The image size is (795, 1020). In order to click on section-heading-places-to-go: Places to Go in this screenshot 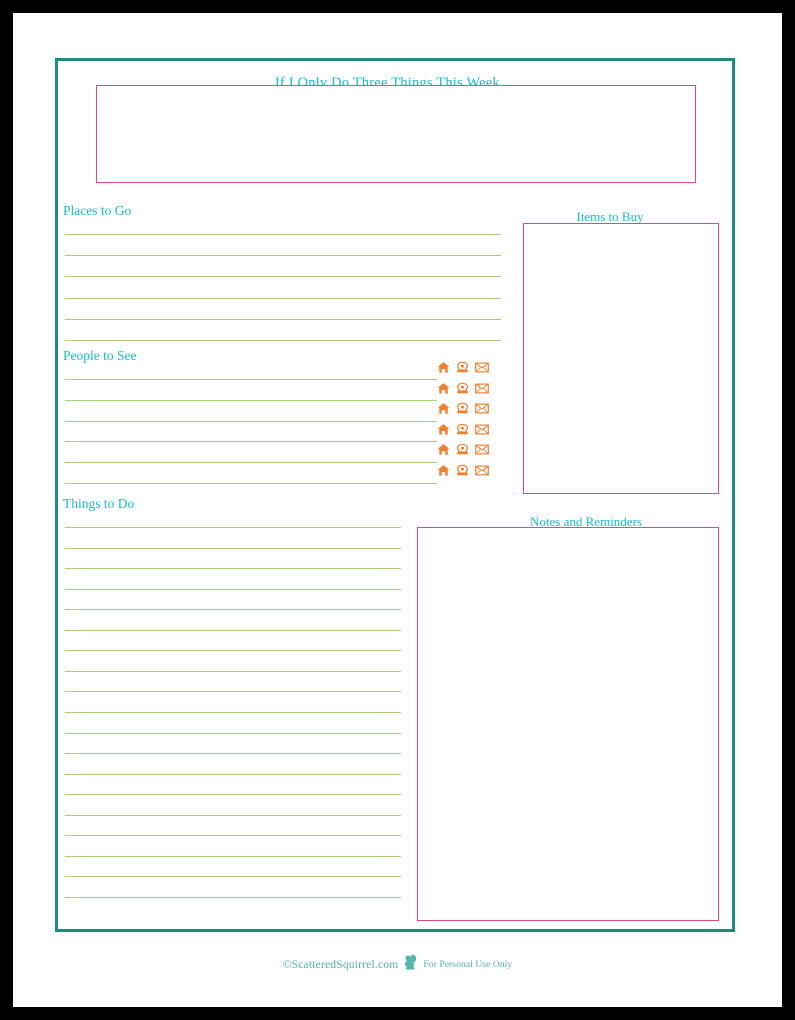, I will do `click(97, 210)`.